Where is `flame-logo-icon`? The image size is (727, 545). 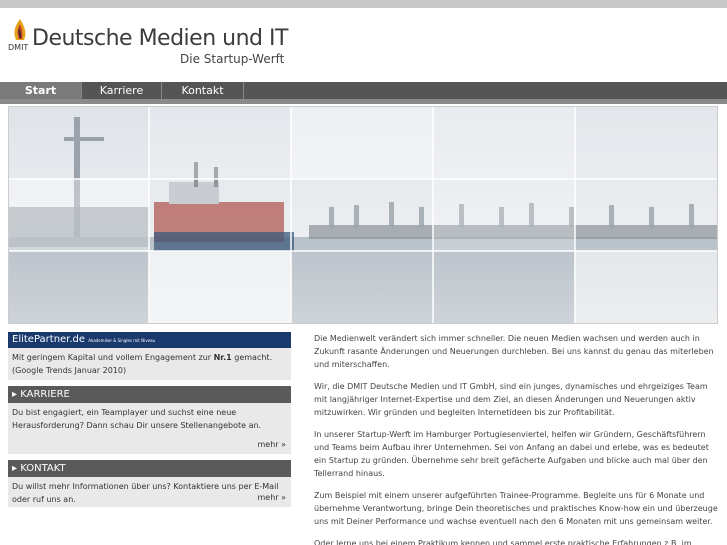 flame-logo-icon is located at coordinates (20, 29).